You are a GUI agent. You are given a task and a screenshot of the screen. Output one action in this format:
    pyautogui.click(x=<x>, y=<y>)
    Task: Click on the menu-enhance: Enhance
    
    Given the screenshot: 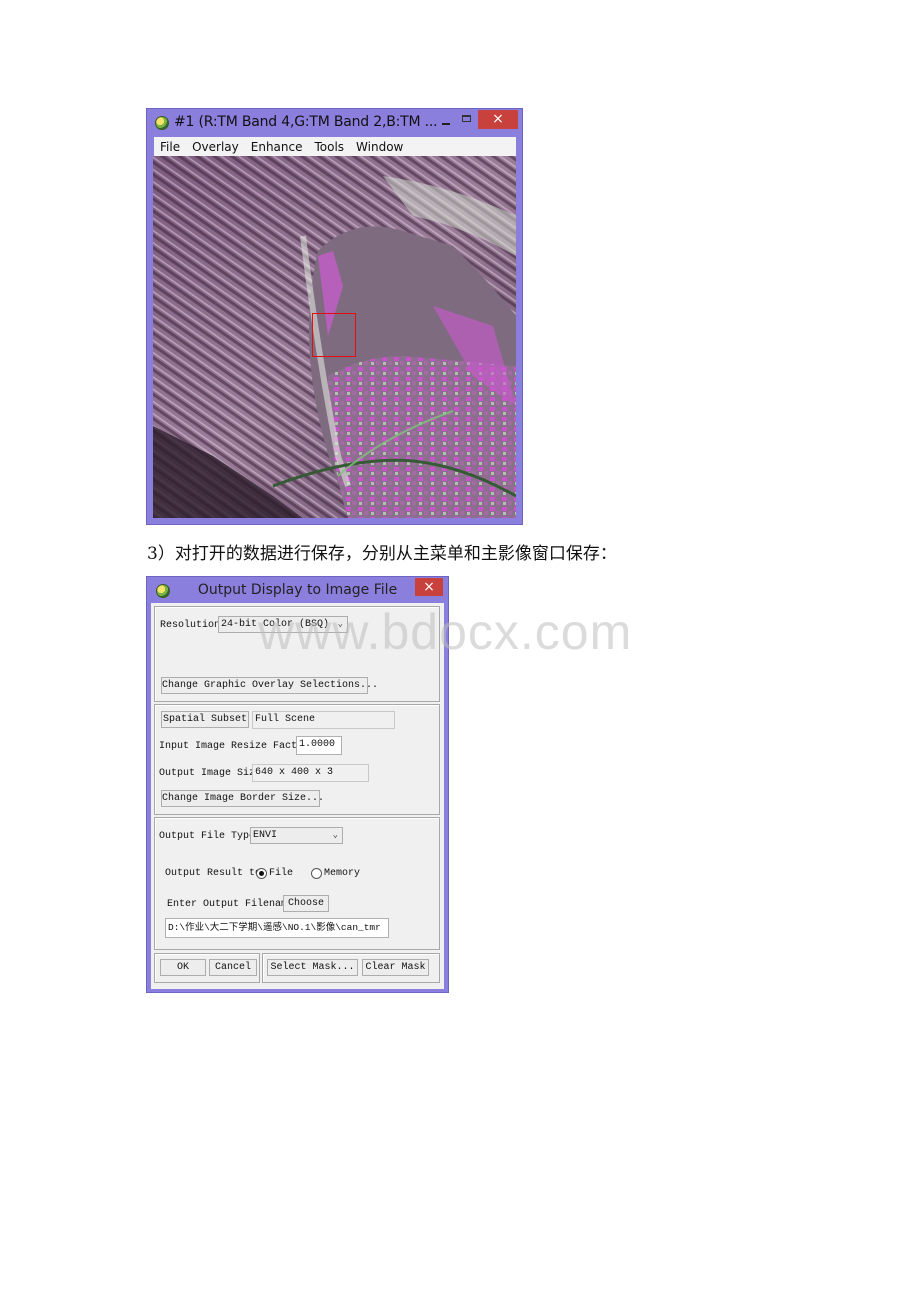 What is the action you would take?
    pyautogui.click(x=277, y=147)
    